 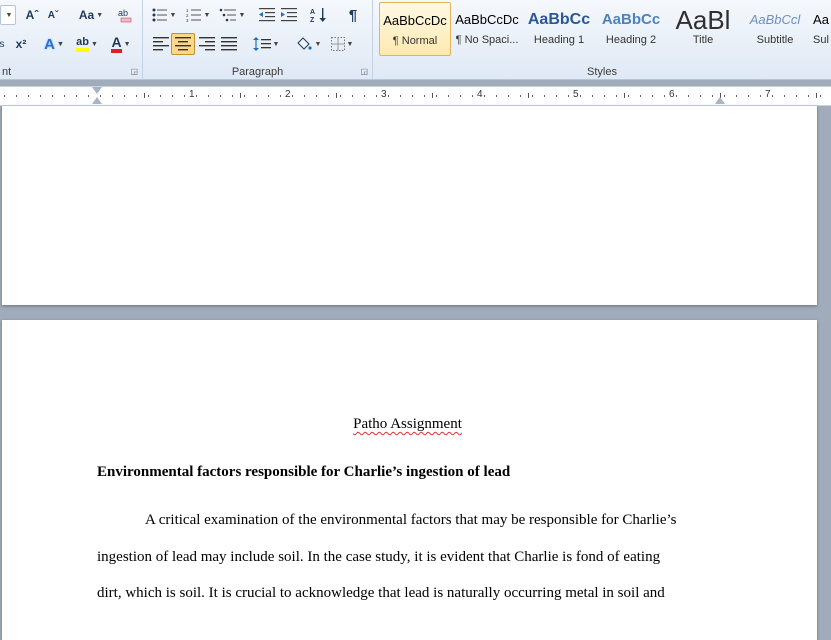 I want to click on font-group-label: nt, so click(x=7, y=72).